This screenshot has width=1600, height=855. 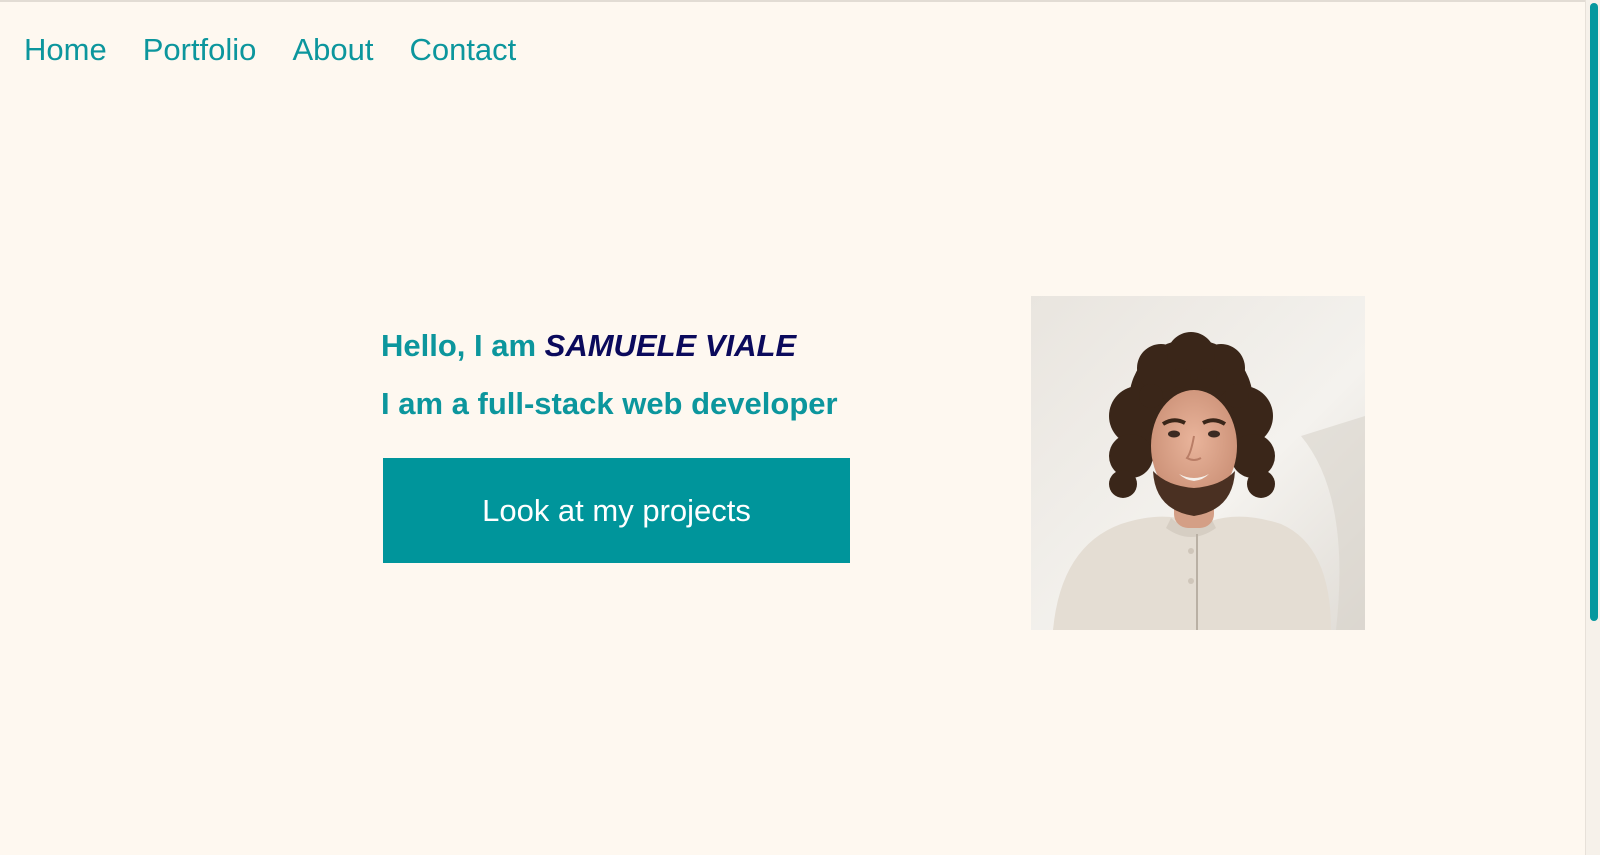 What do you see at coordinates (462, 50) in the screenshot?
I see `nav-link-contact: Contact` at bounding box center [462, 50].